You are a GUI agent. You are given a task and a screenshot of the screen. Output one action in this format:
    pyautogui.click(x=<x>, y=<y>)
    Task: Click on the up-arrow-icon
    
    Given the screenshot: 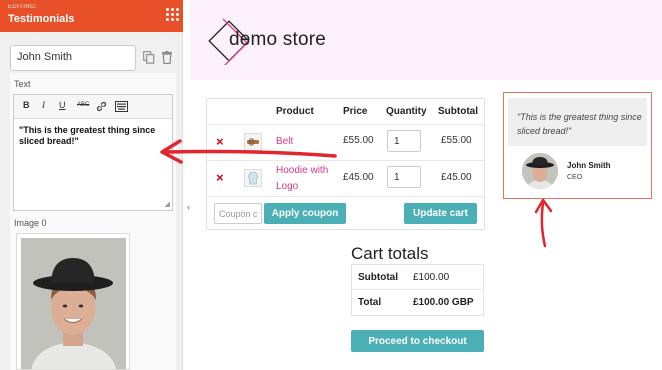 What is the action you would take?
    pyautogui.click(x=543, y=223)
    